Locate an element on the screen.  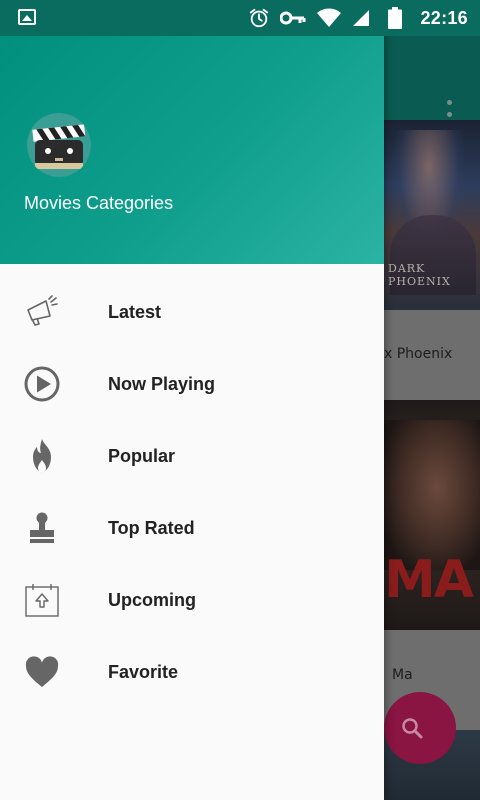
poster-mark: MA is located at coordinates (429, 580).